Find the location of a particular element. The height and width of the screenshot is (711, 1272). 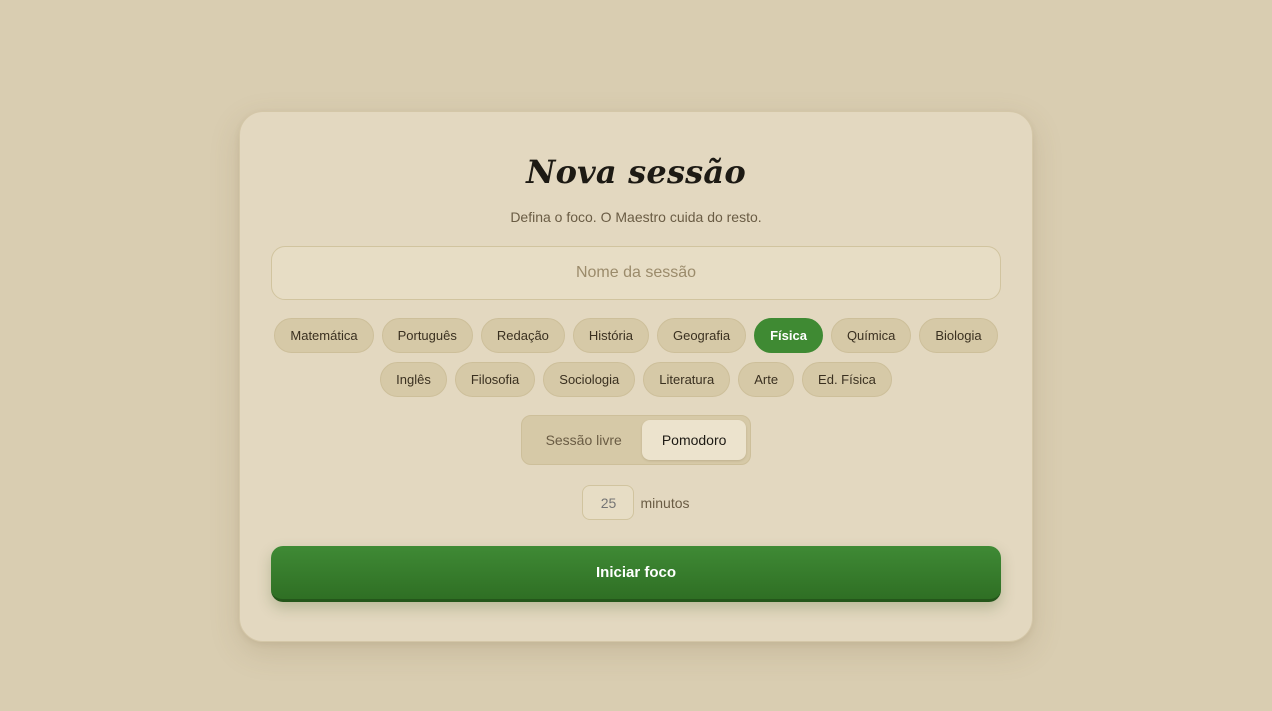

start-focus-button: Iniciar foco is located at coordinates (636, 574).